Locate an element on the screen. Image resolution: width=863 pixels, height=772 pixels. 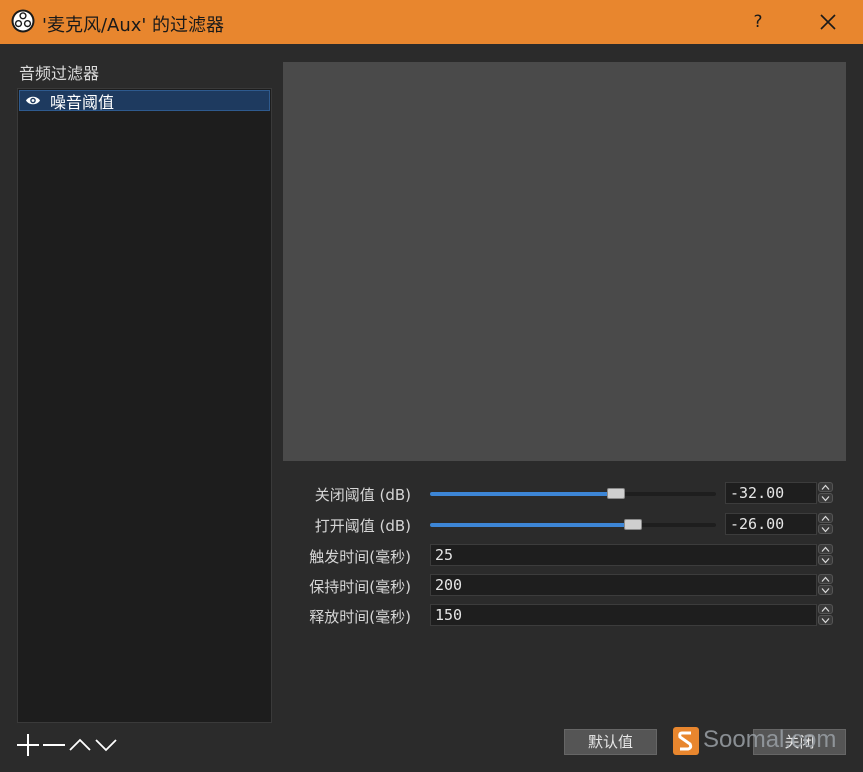
filter-toolbar is located at coordinates (70, 745).